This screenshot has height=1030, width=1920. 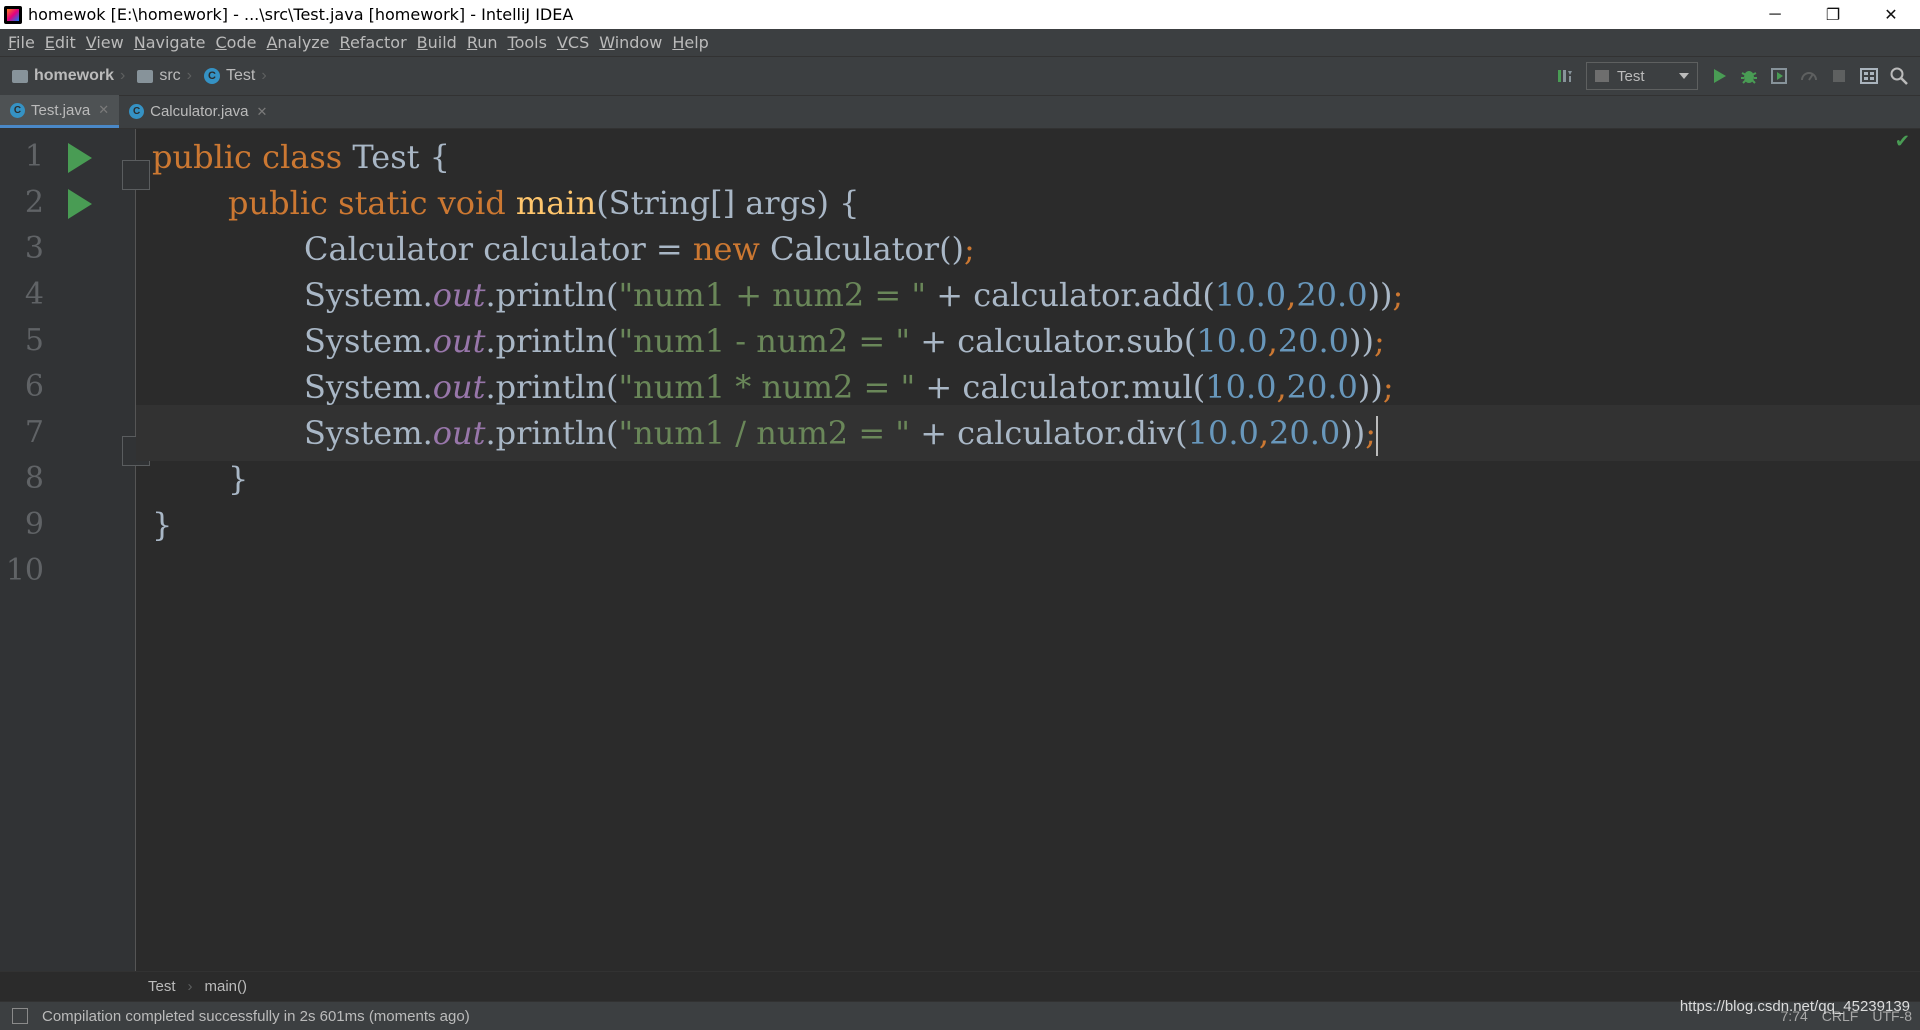 I want to click on crumb-file-label: Test, so click(x=241, y=75).